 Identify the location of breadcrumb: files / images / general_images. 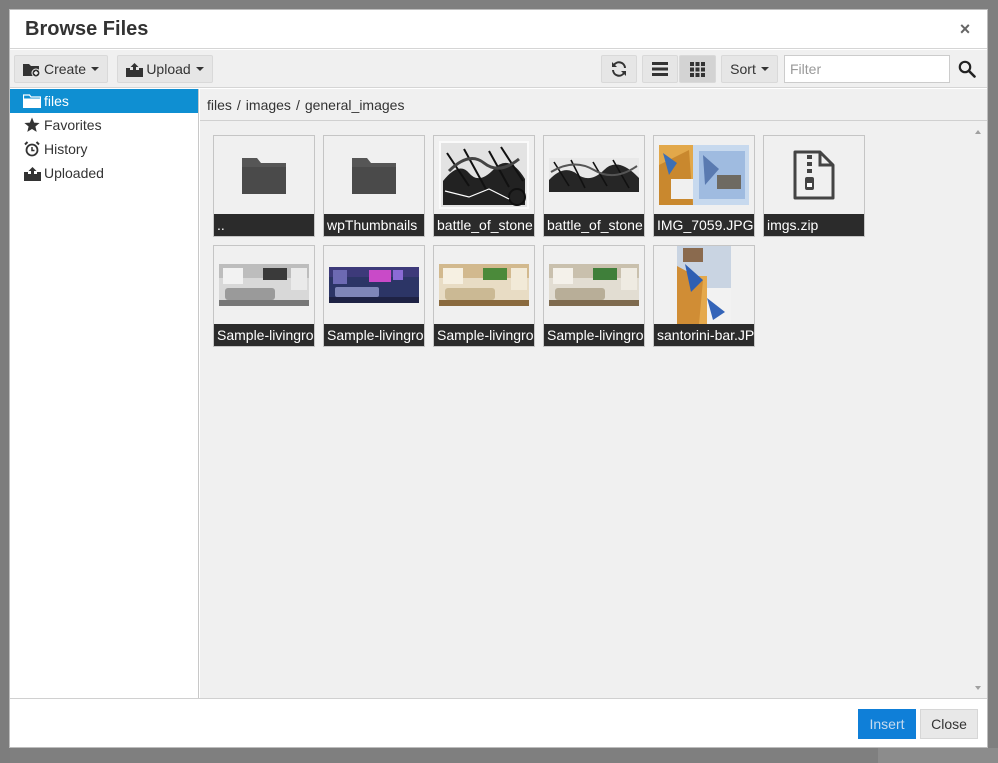
(593, 105).